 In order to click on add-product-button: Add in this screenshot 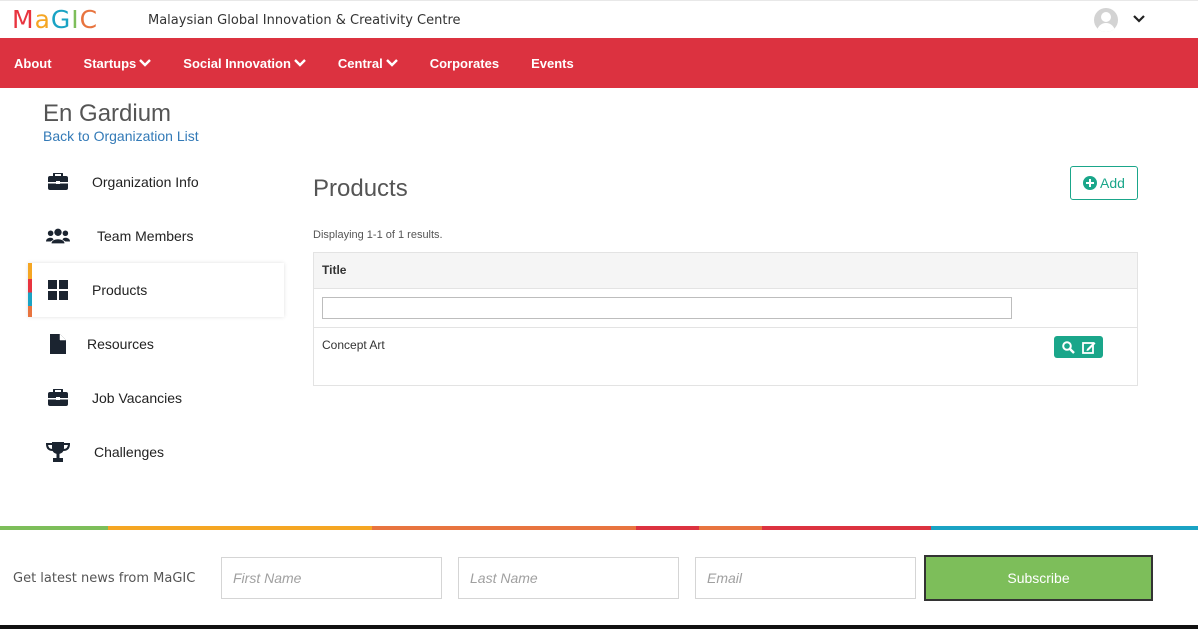, I will do `click(1104, 183)`.